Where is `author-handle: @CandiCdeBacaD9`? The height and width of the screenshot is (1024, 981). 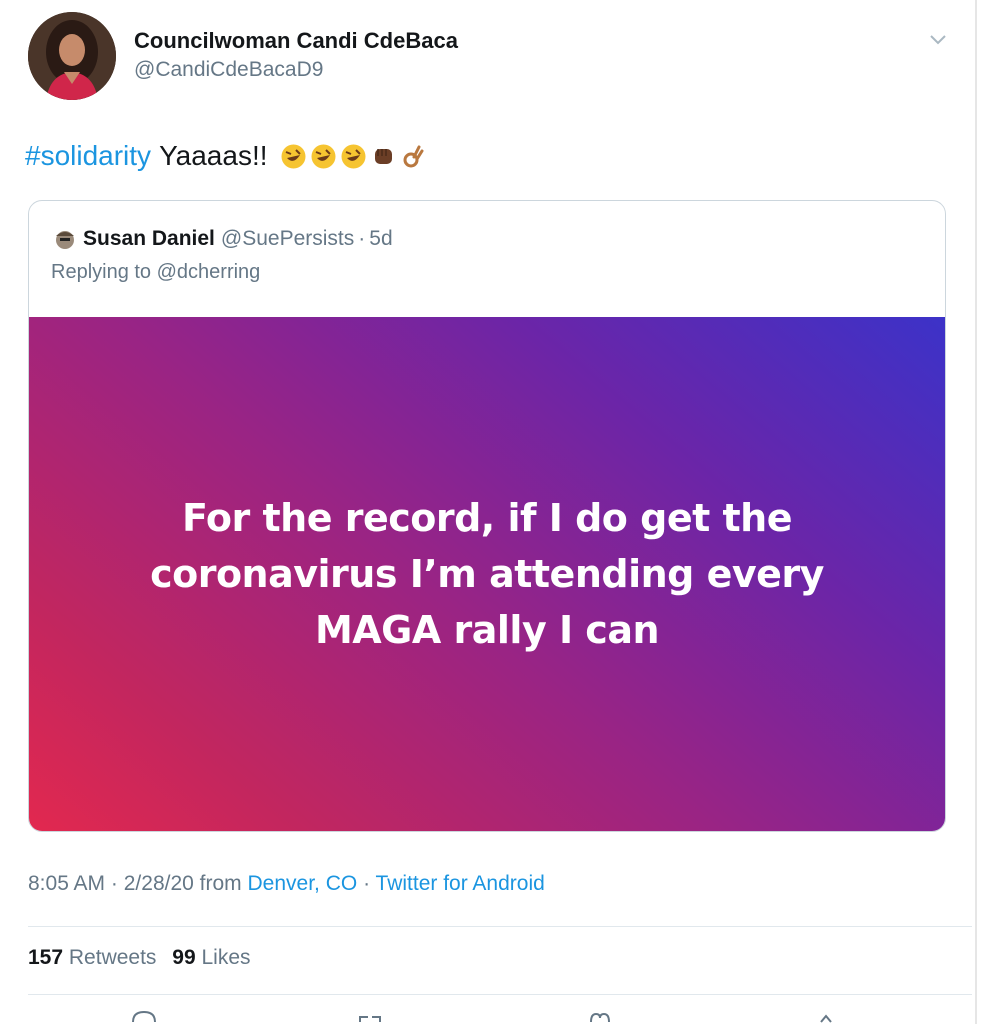 author-handle: @CandiCdeBacaD9 is located at coordinates (228, 70).